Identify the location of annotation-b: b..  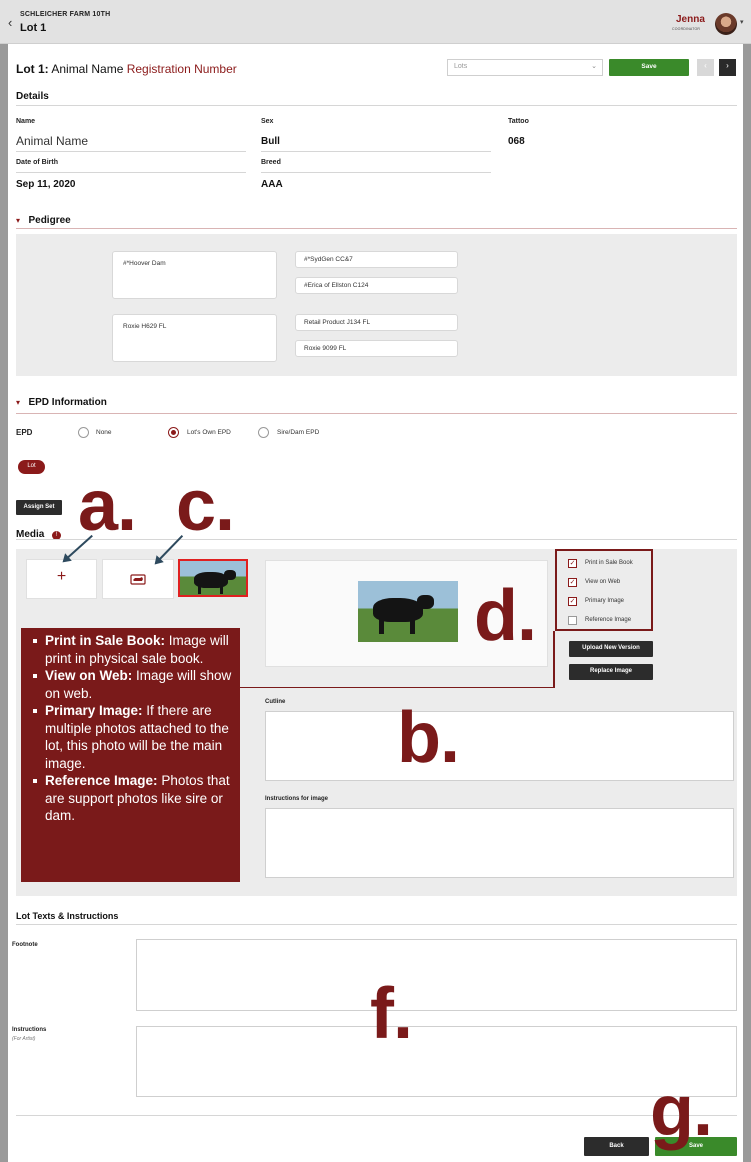
(428, 738).